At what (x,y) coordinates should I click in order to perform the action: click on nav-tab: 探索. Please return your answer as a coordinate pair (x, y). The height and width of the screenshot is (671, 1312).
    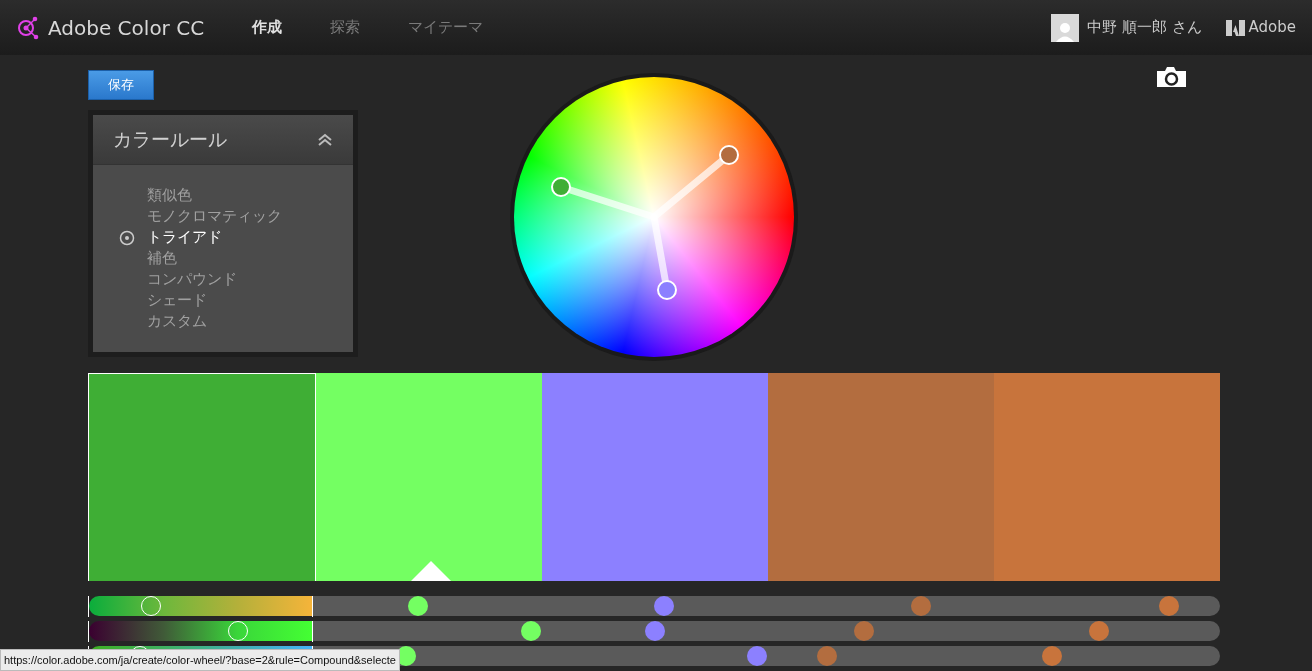
    Looking at the image, I should click on (345, 27).